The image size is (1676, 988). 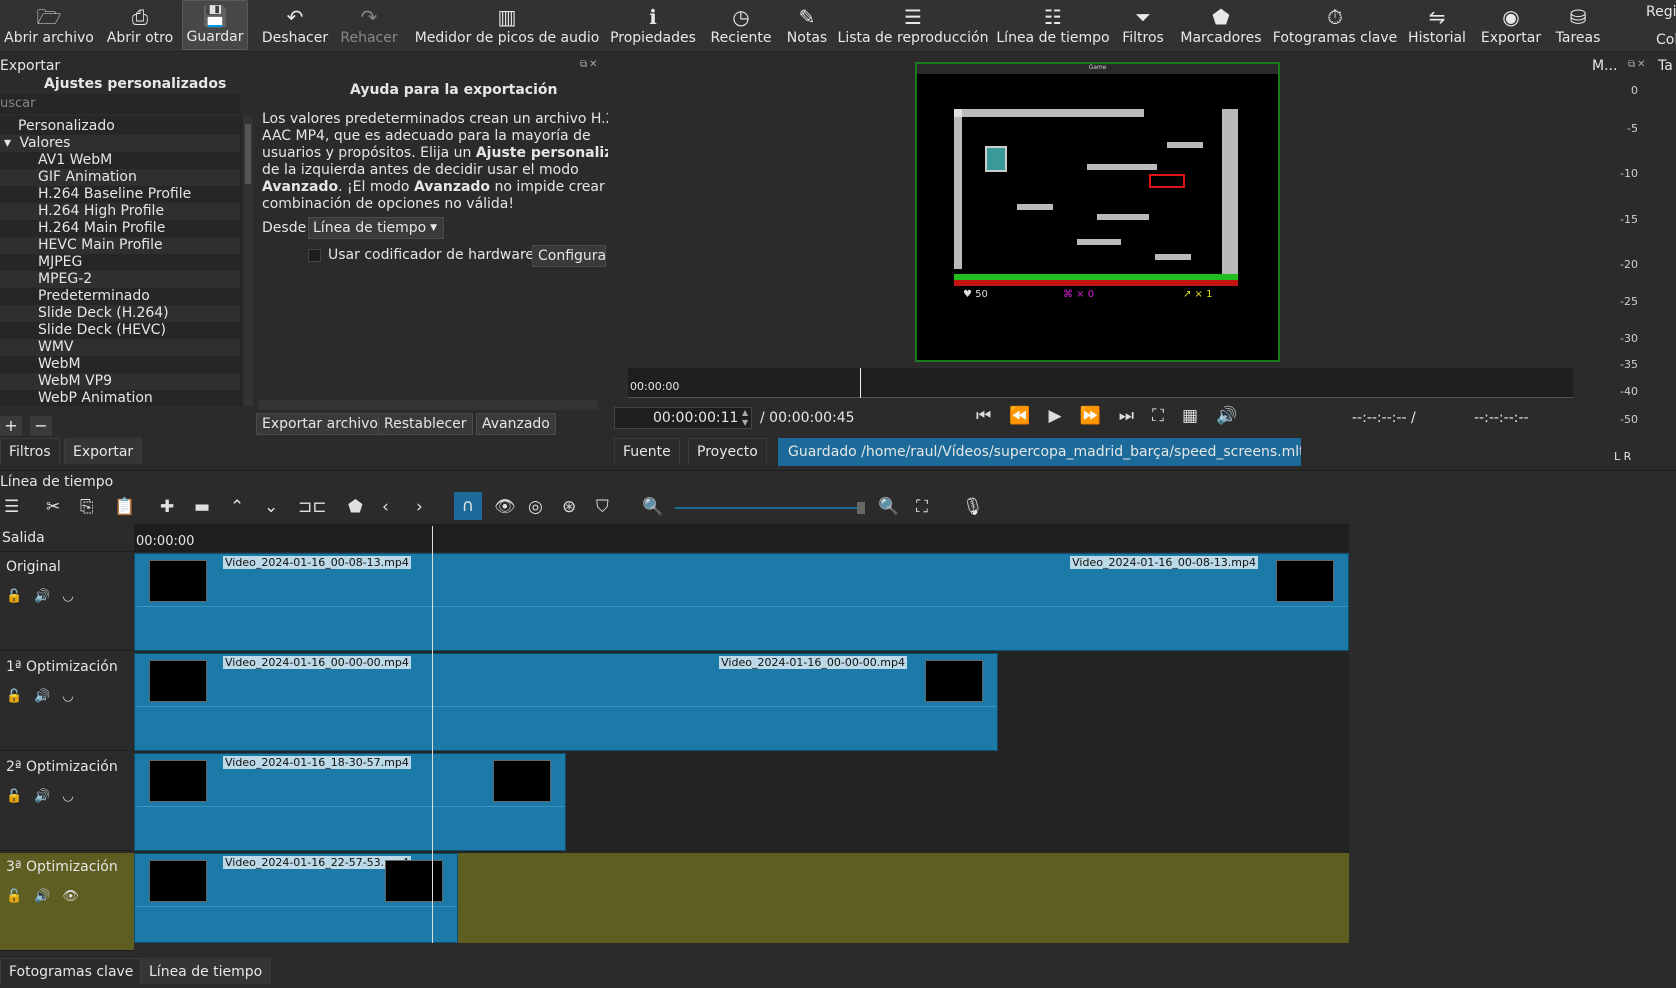 I want to click on clip-opt2: Video_2024-01-16_18-30-57.mp4, so click(x=350, y=802).